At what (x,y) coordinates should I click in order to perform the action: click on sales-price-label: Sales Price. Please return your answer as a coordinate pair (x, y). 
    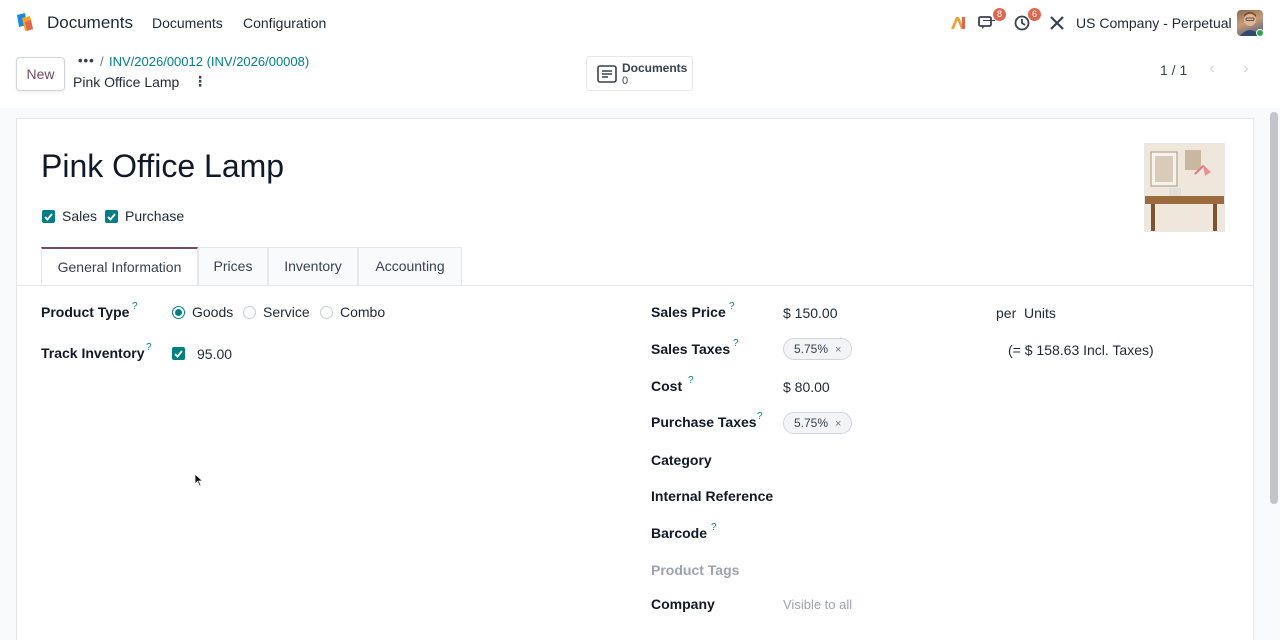
    Looking at the image, I should click on (688, 312).